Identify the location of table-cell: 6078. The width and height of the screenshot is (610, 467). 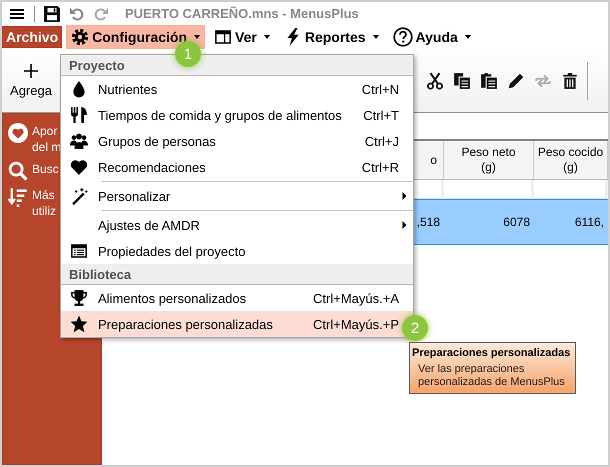
(516, 222).